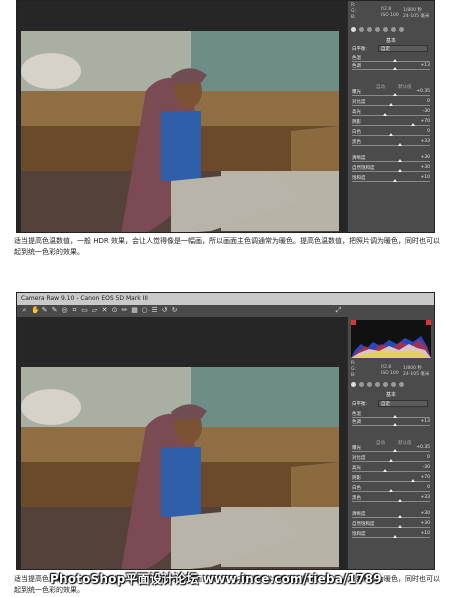 The image size is (459, 597). I want to click on spot-removal-icon: ✕, so click(104, 310).